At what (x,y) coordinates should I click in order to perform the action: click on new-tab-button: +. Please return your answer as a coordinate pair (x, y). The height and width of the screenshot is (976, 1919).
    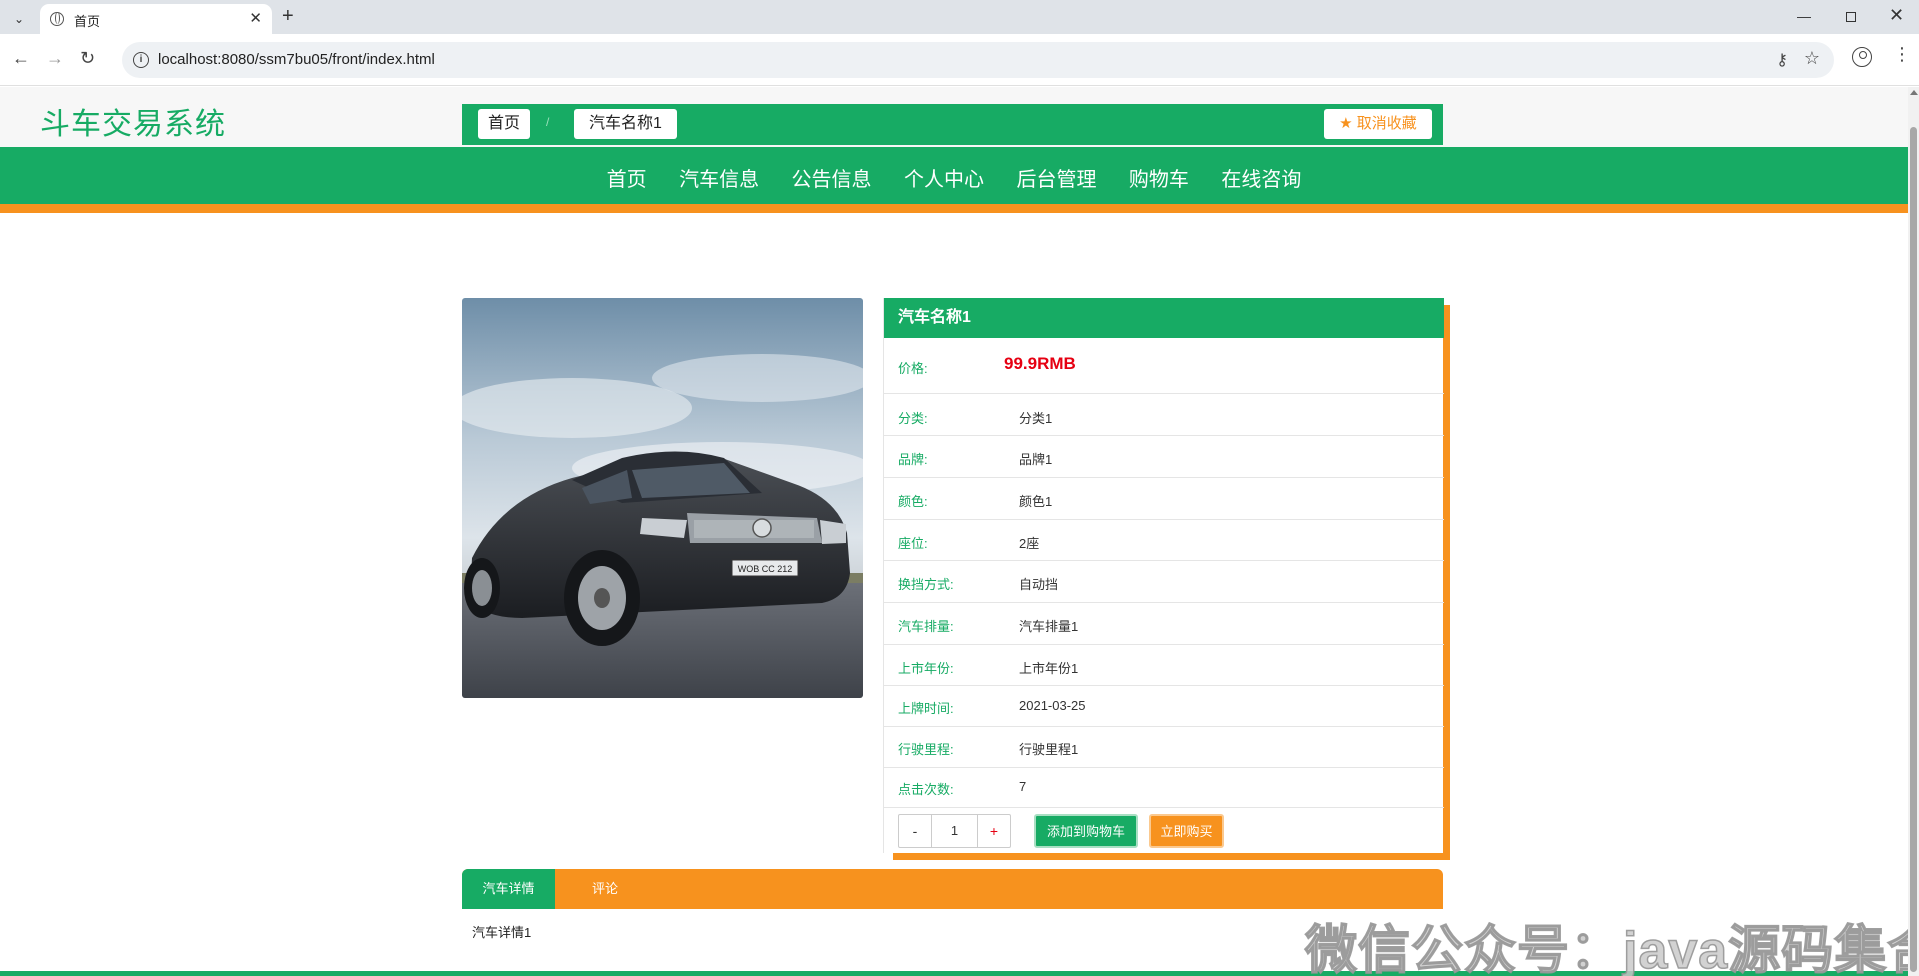
    Looking at the image, I should click on (288, 16).